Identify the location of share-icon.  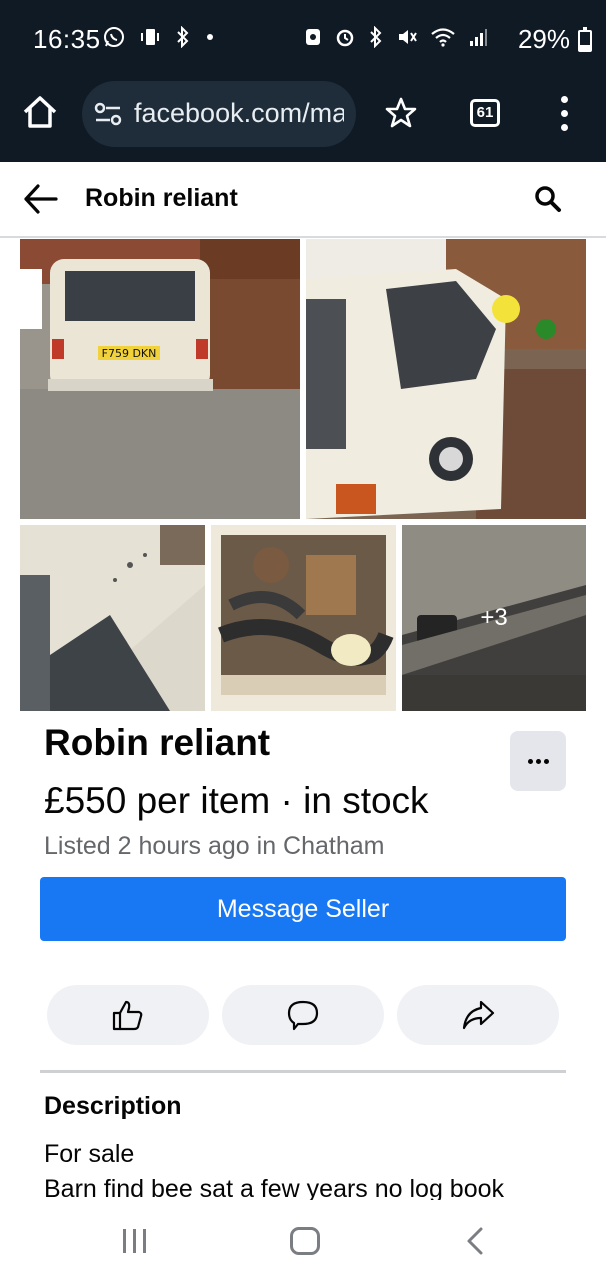
(478, 1015).